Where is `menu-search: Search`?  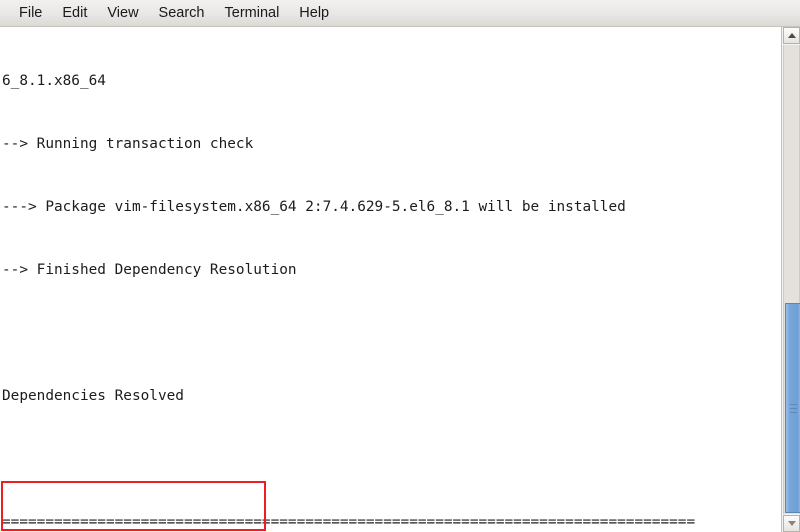
menu-search: Search is located at coordinates (182, 13).